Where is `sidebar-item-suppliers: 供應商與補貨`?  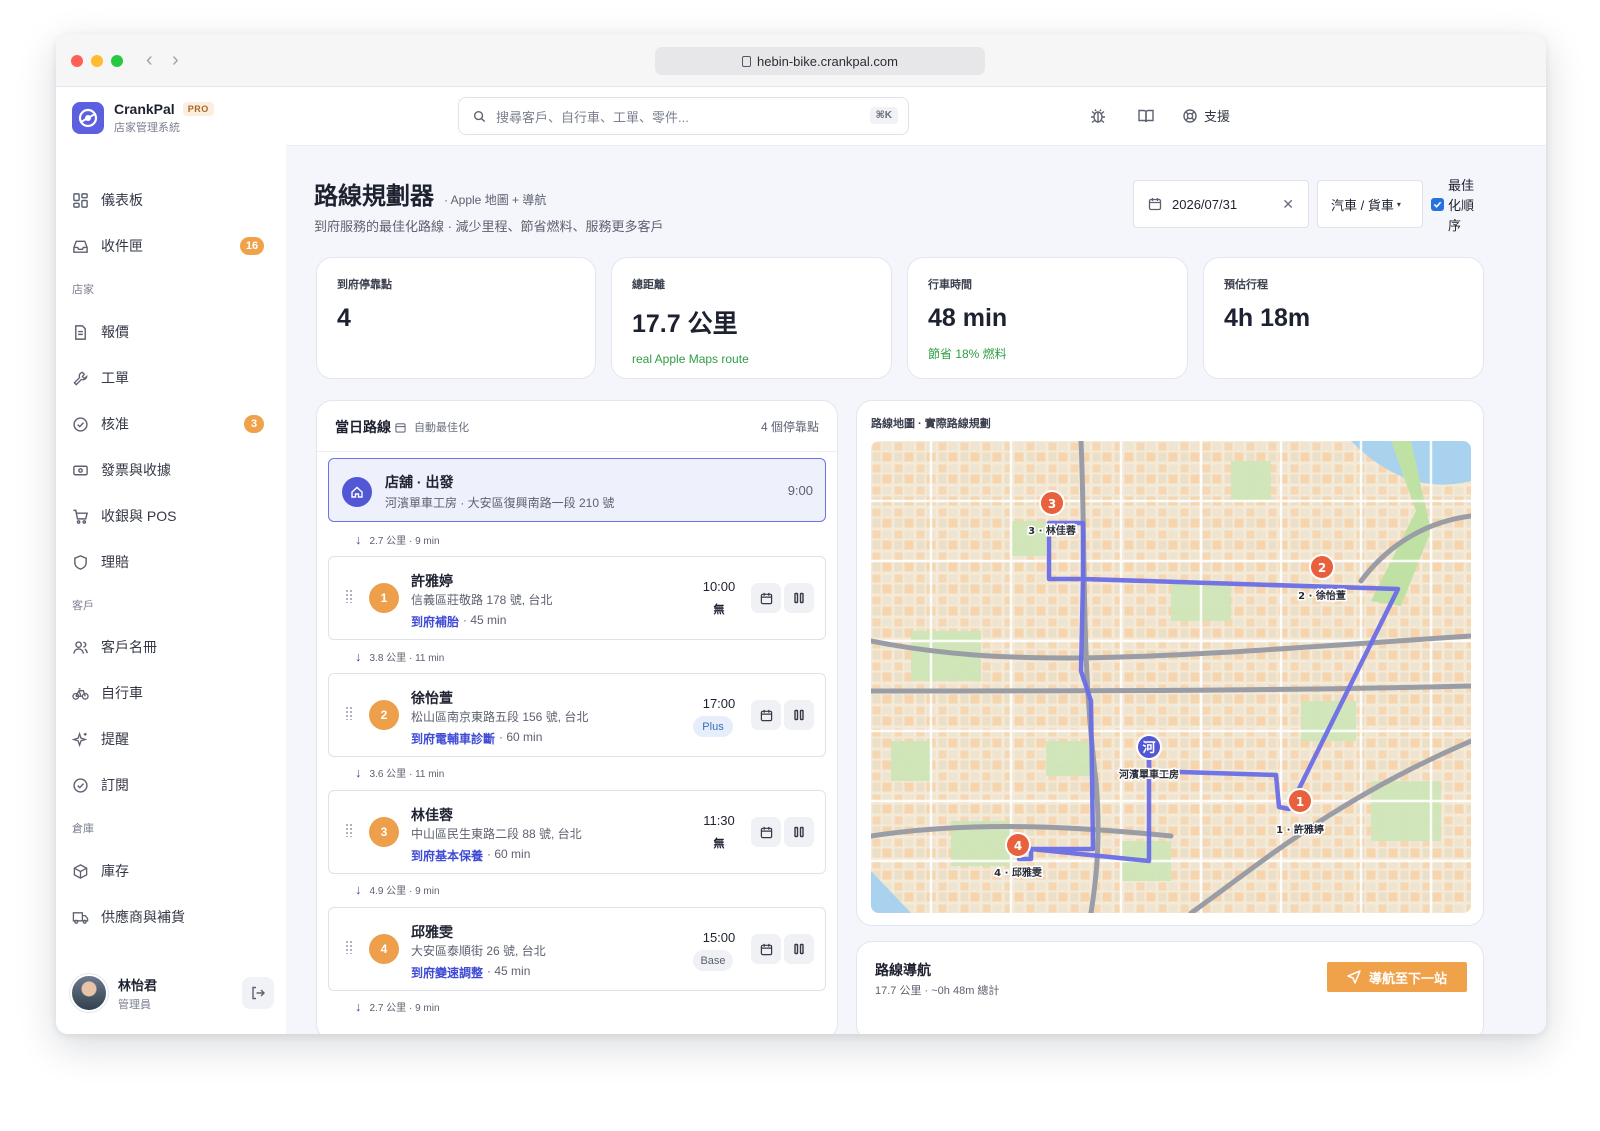
sidebar-item-suppliers: 供應商與補貨 is located at coordinates (171, 917).